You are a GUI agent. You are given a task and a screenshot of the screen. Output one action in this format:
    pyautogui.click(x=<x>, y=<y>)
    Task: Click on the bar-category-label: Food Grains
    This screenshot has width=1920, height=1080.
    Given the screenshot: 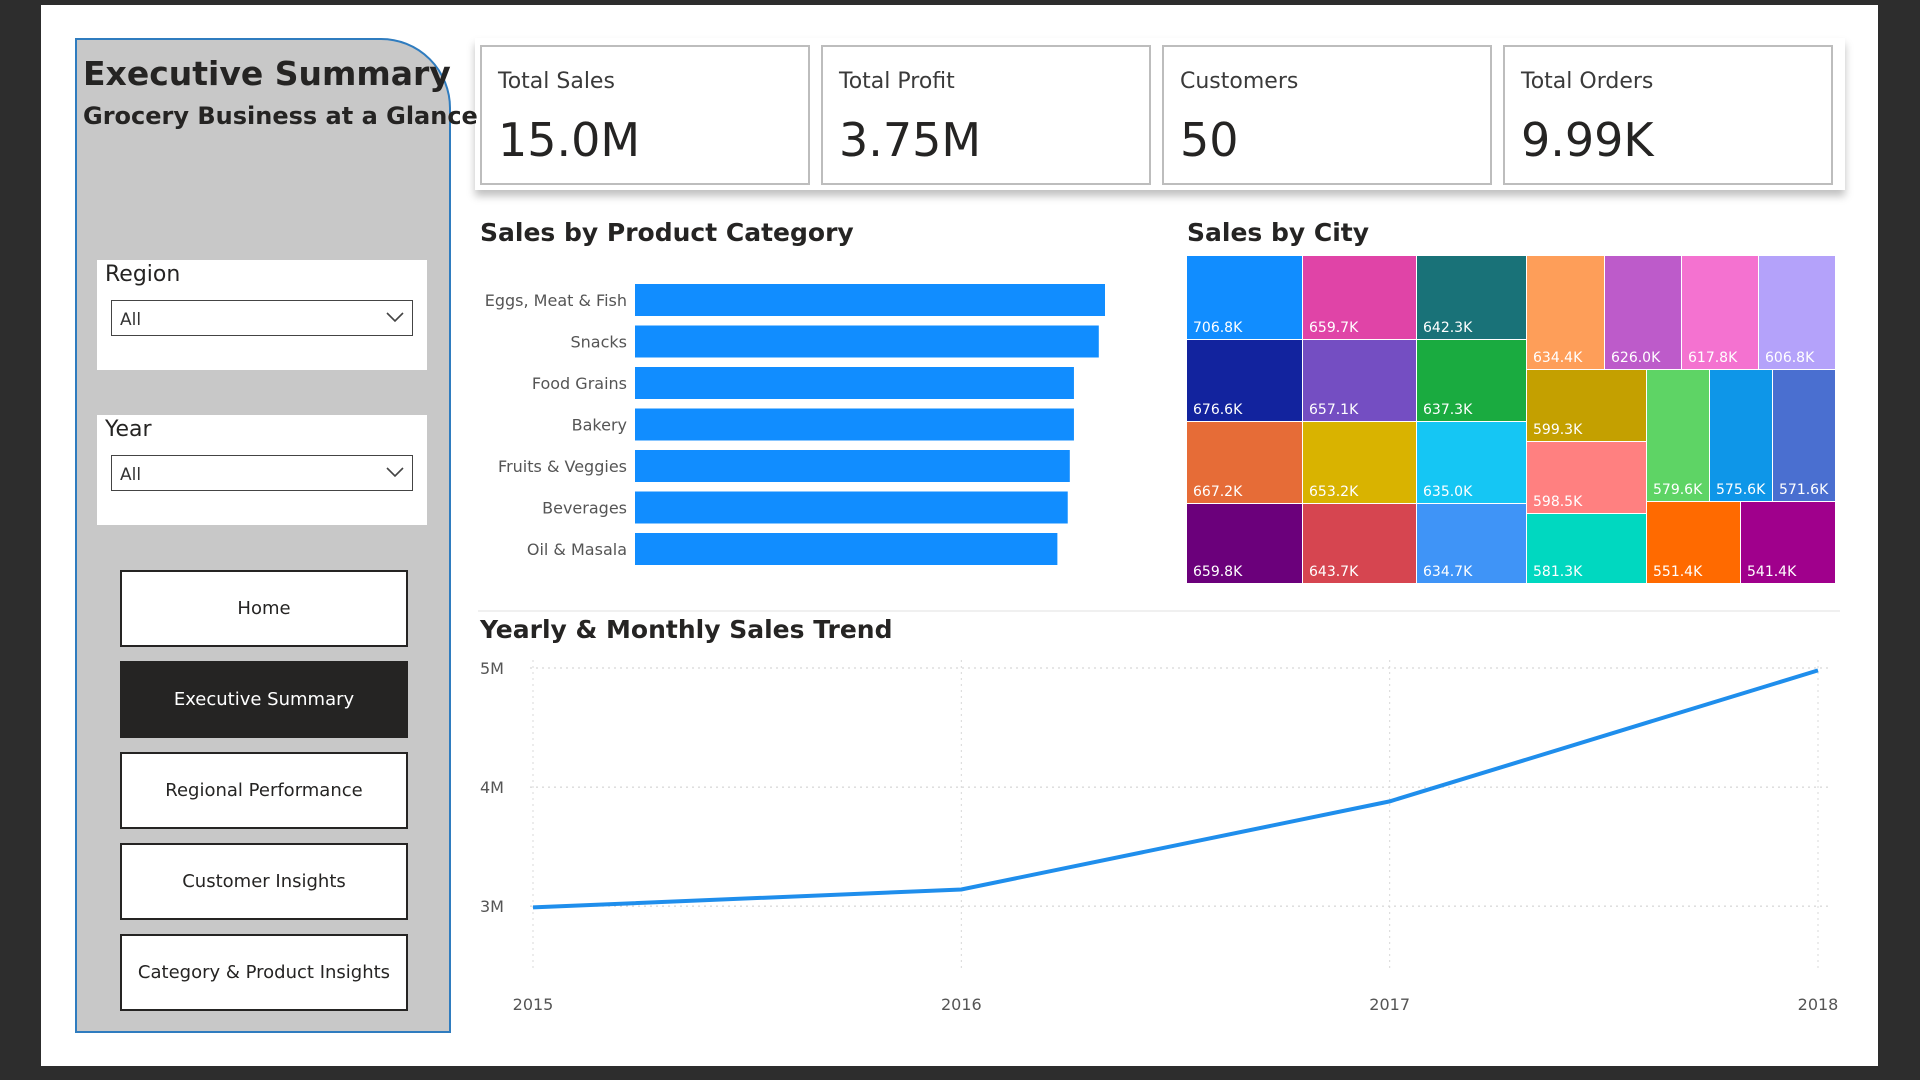 What is the action you would take?
    pyautogui.click(x=579, y=383)
    